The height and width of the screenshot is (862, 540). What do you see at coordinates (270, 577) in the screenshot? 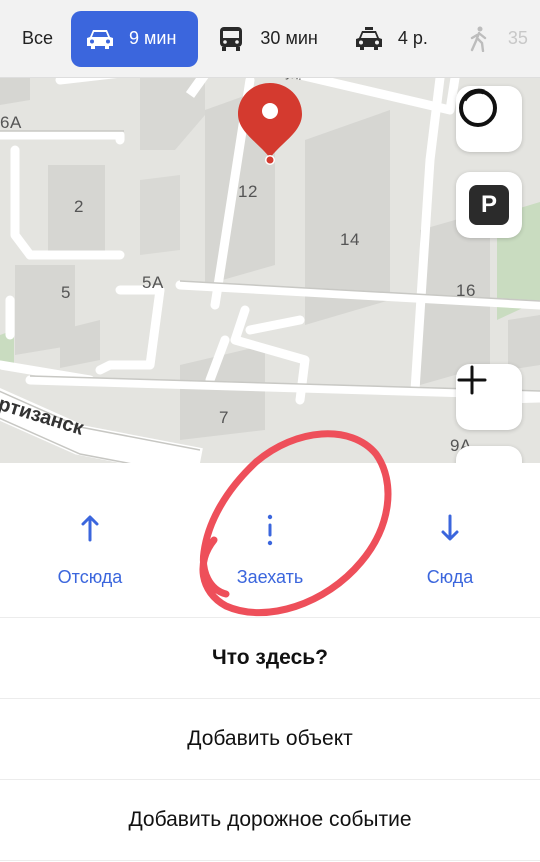
I see `route-via-label: Заехать` at bounding box center [270, 577].